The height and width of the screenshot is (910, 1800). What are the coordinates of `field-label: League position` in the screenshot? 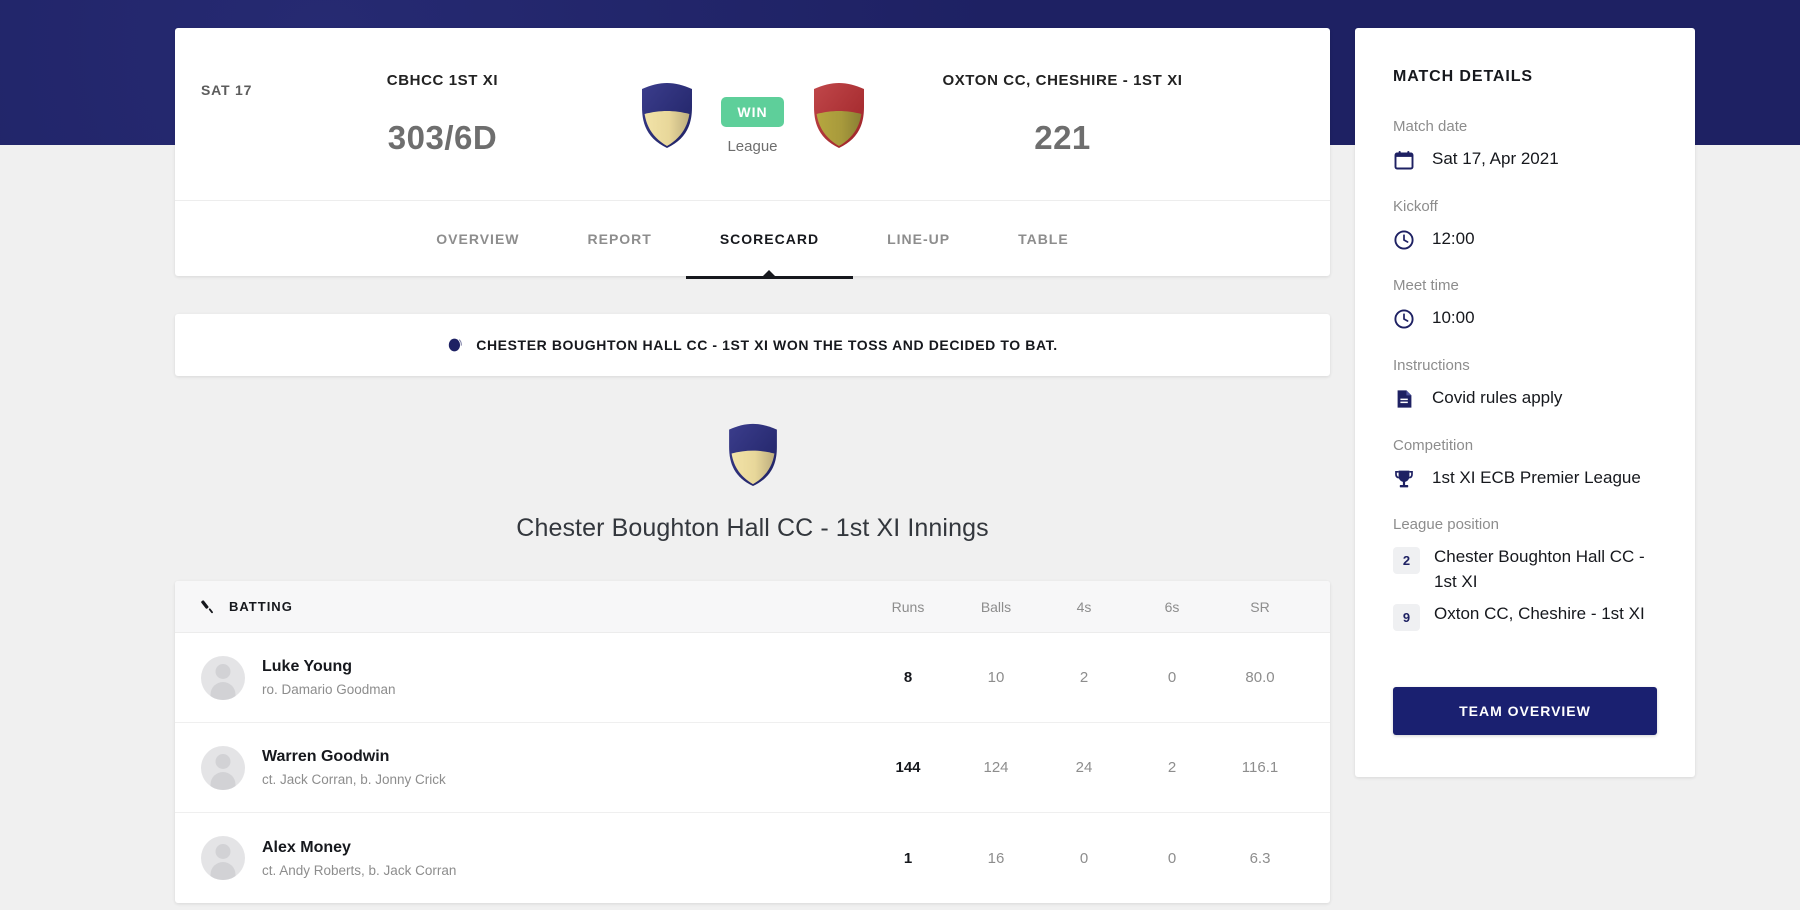 It's located at (1446, 525).